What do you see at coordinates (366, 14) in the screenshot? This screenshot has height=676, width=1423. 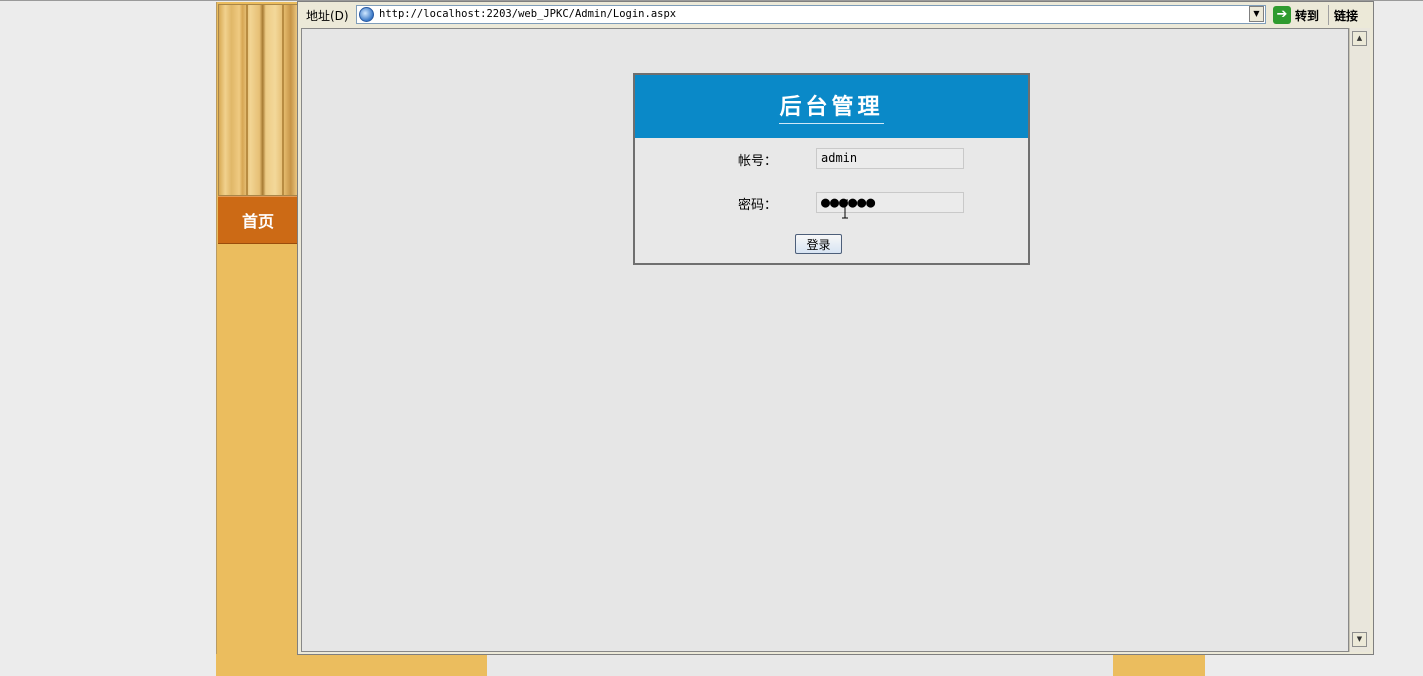 I see `ie-page-icon` at bounding box center [366, 14].